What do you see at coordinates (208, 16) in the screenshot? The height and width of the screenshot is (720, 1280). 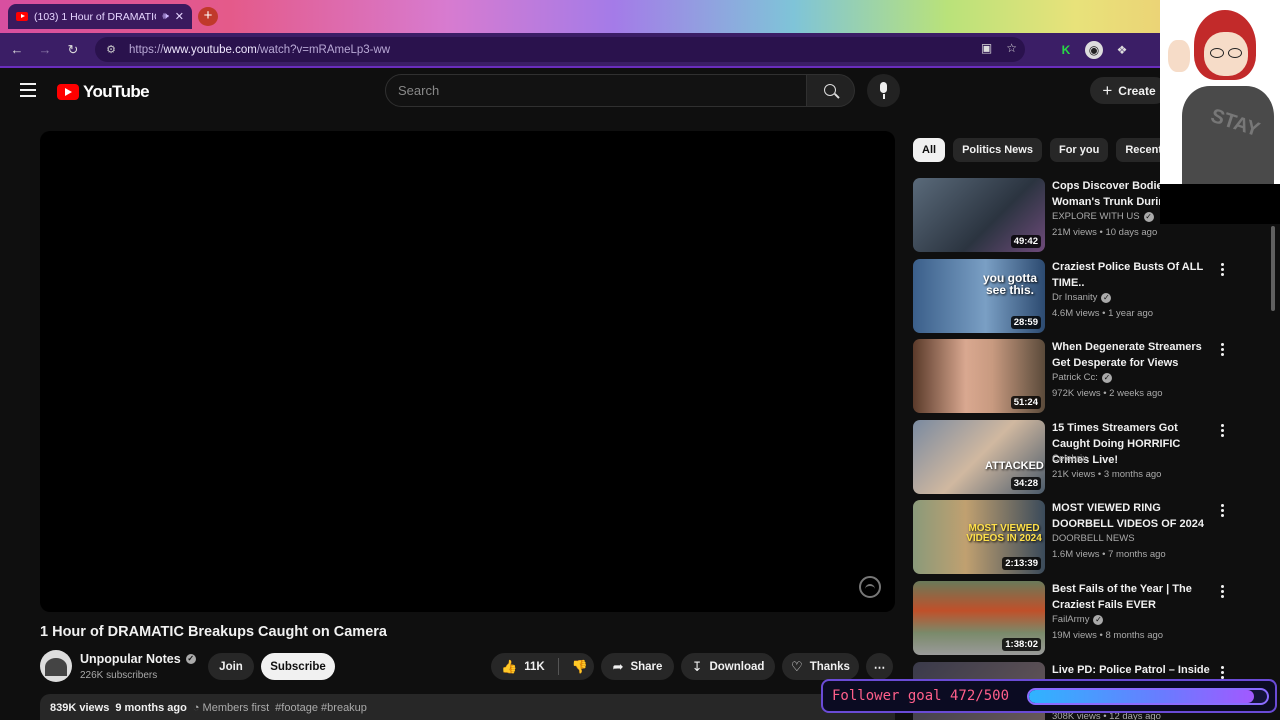 I see `new-tab-button: +` at bounding box center [208, 16].